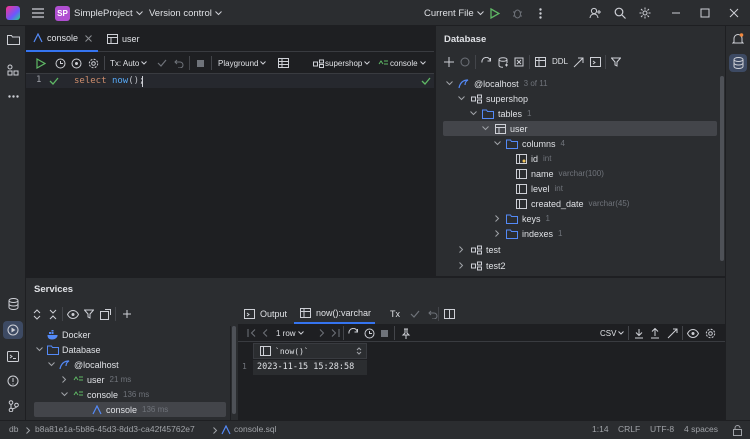  I want to click on add-service-icon, so click(127, 314).